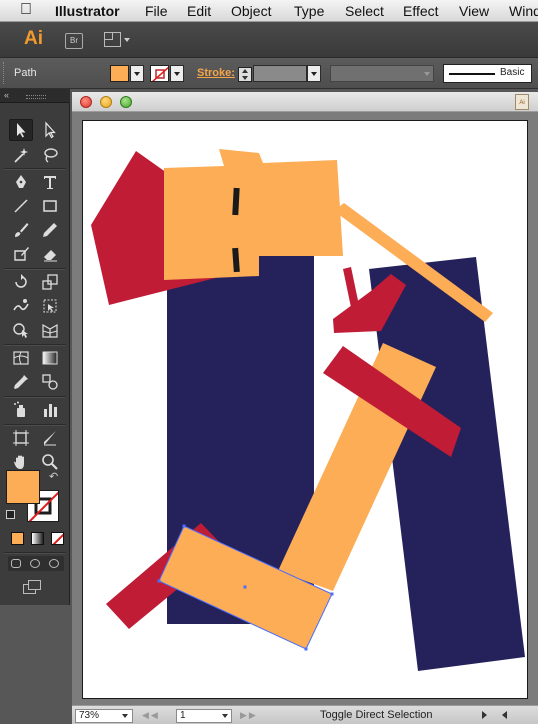  I want to click on tools-panel-header: «, so click(35, 96).